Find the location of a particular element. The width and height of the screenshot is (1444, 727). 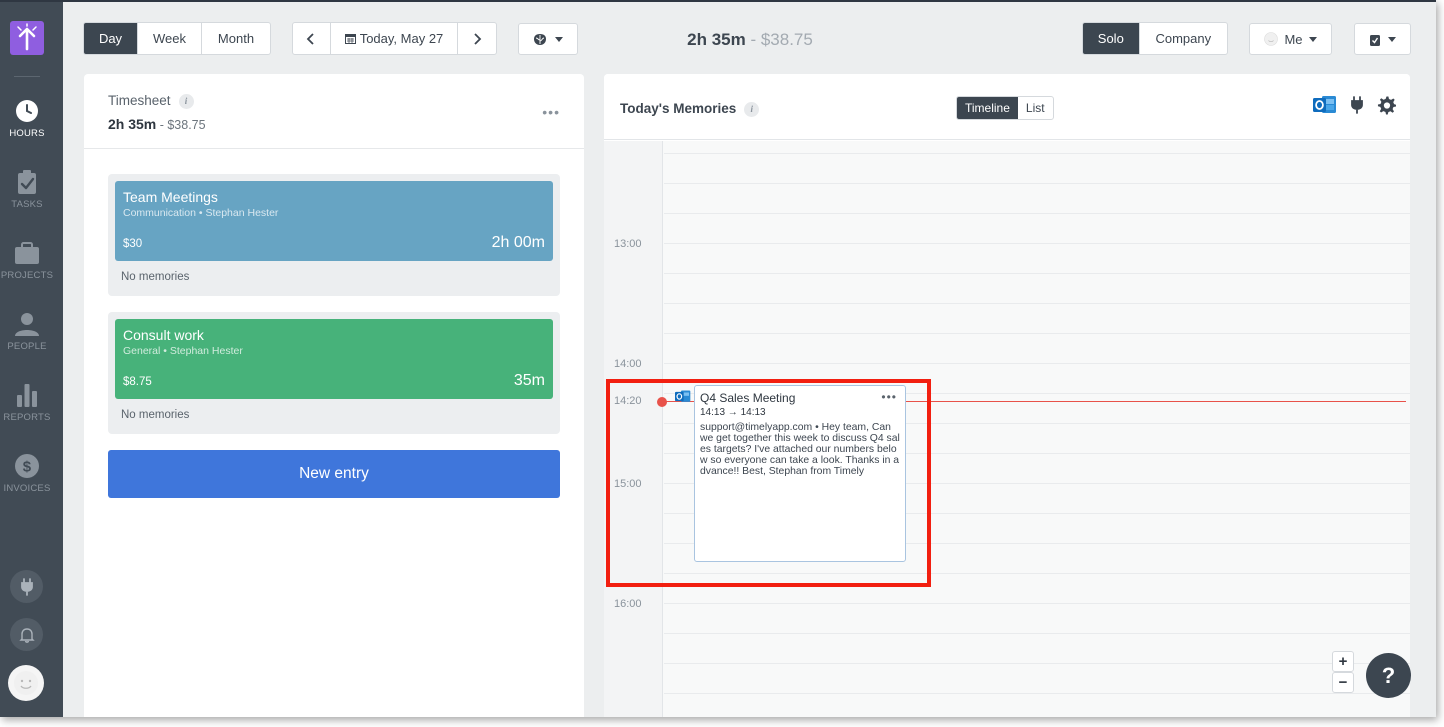

help-button: ? is located at coordinates (1388, 675).